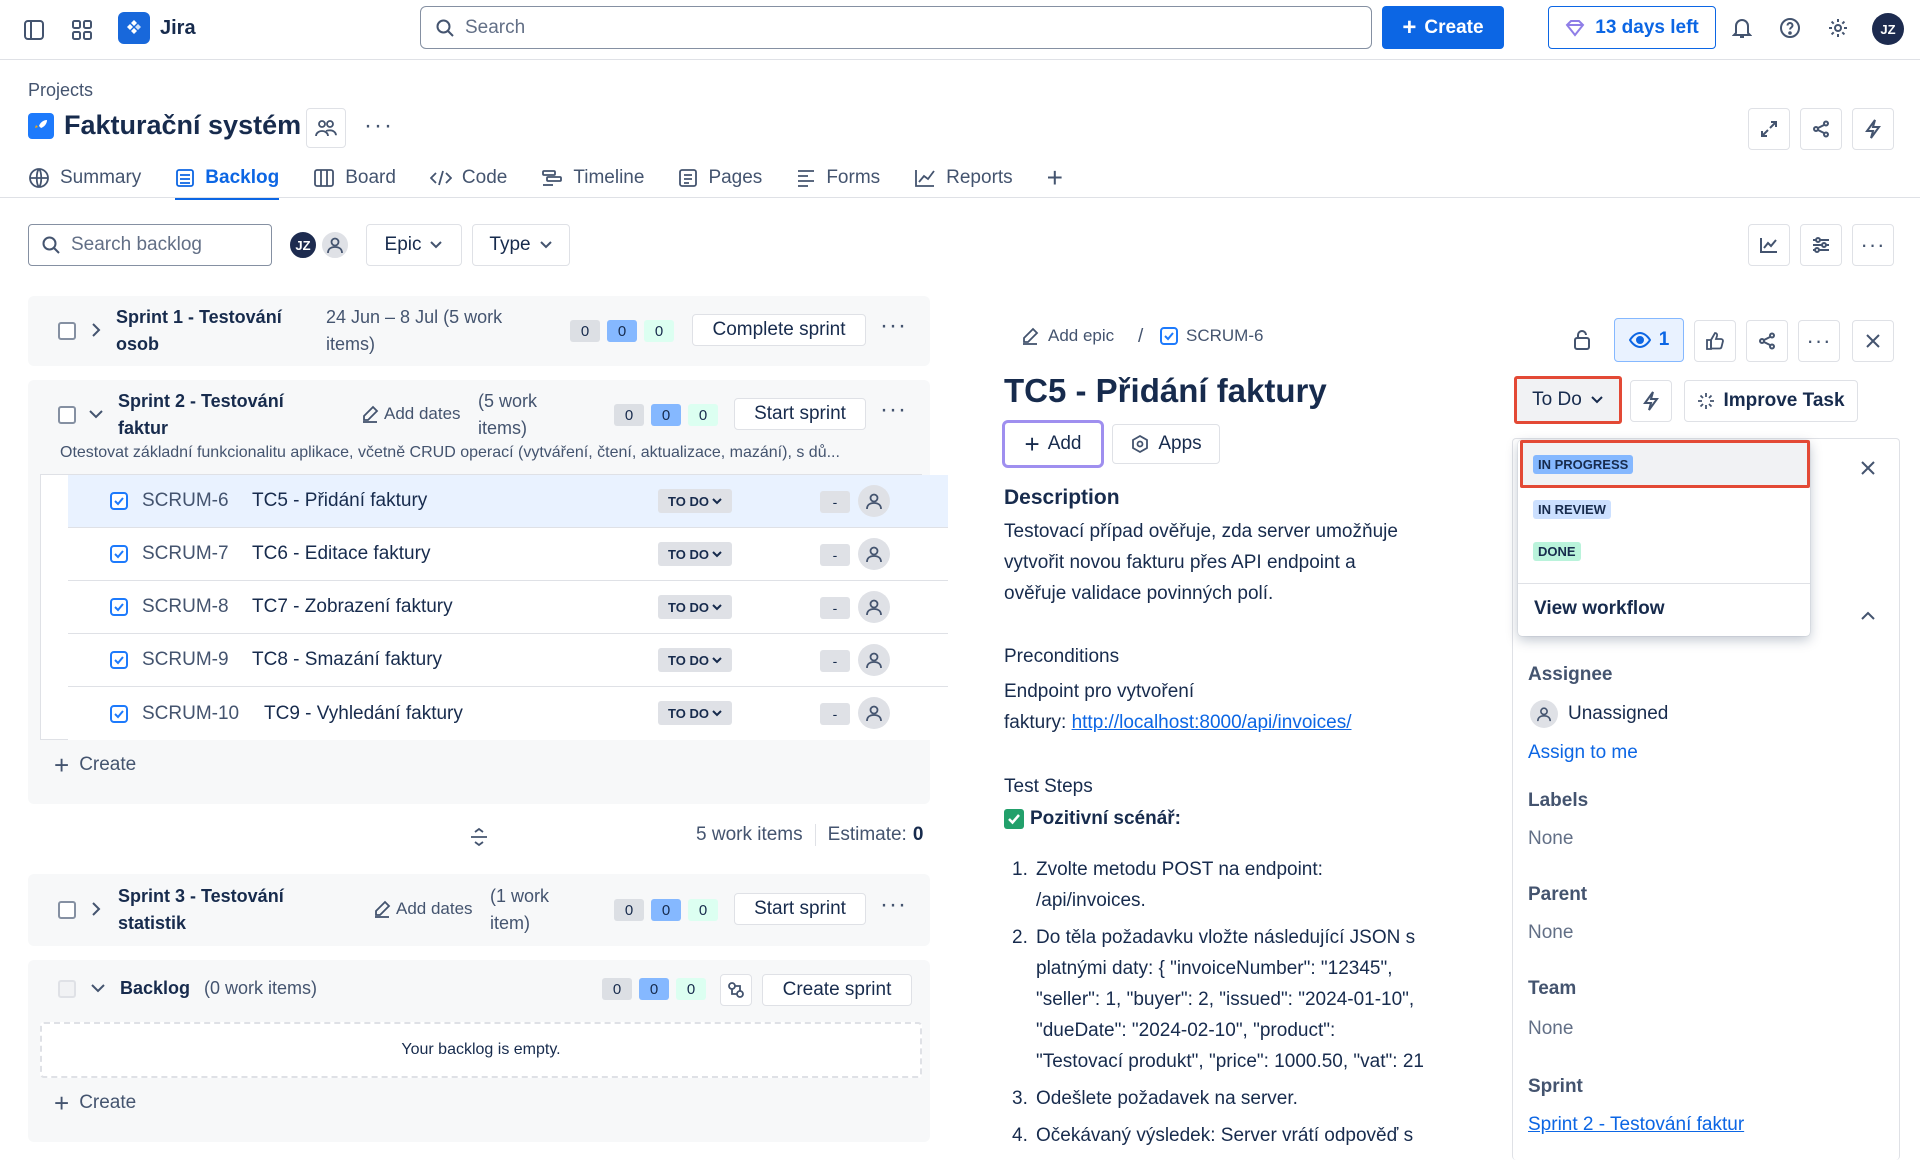 Image resolution: width=1920 pixels, height=1160 pixels. What do you see at coordinates (303, 245) in the screenshot?
I see `filter-avatar-jz: JZ` at bounding box center [303, 245].